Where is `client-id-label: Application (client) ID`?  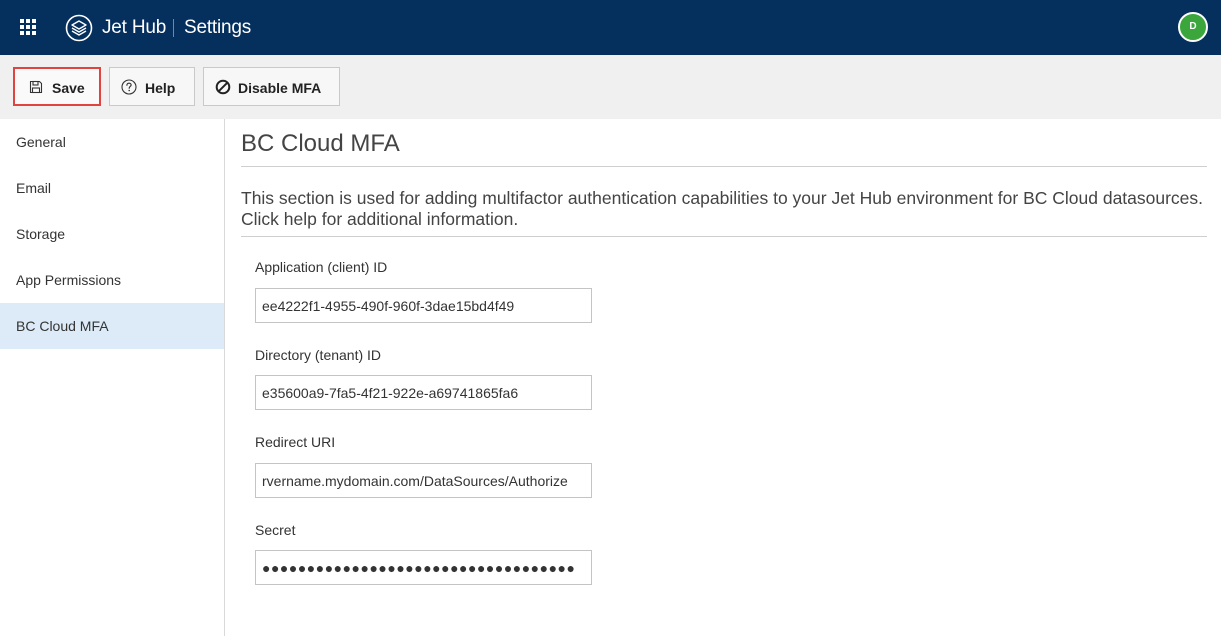 client-id-label: Application (client) ID is located at coordinates (321, 267).